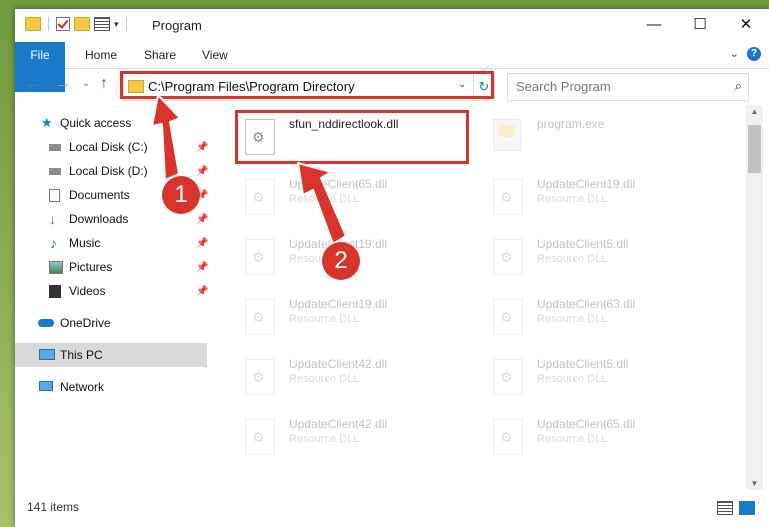 This screenshot has height=527, width=769. What do you see at coordinates (341, 261) in the screenshot?
I see `step-marker-2: 2` at bounding box center [341, 261].